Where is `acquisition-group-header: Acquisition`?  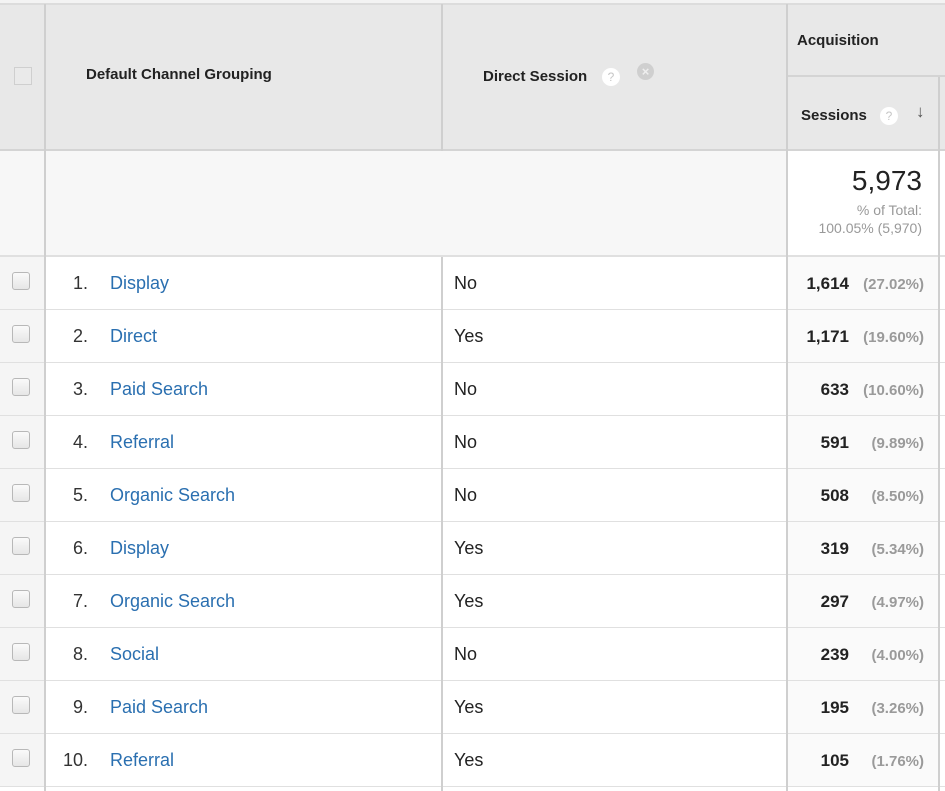 acquisition-group-header: Acquisition is located at coordinates (838, 40).